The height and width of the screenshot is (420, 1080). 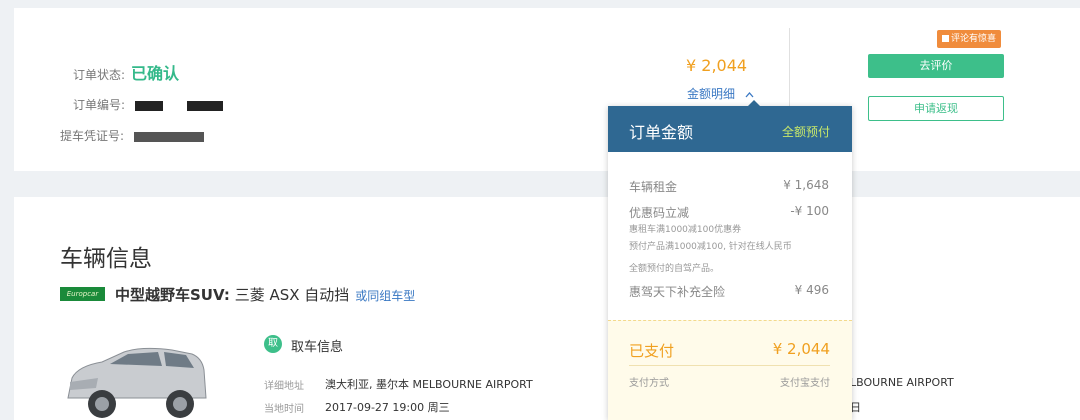 What do you see at coordinates (811, 290) in the screenshot?
I see `line-item-value: ¥ 496` at bounding box center [811, 290].